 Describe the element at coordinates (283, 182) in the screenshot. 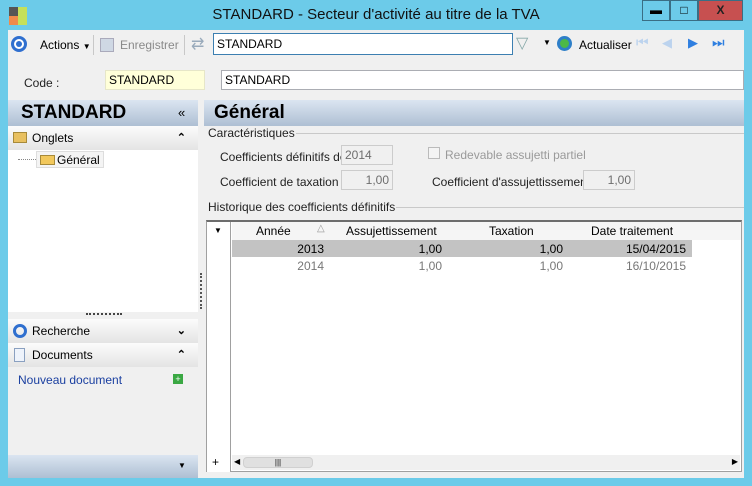

I see `taxation-label: Coefficient de taxation :` at that location.